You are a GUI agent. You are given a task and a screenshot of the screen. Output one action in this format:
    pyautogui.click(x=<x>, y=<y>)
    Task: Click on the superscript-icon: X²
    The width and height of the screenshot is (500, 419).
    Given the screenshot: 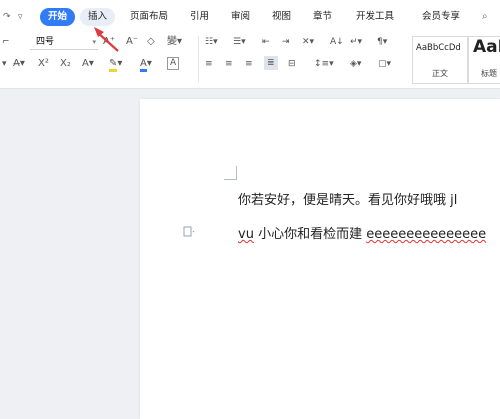 What is the action you would take?
    pyautogui.click(x=43, y=64)
    